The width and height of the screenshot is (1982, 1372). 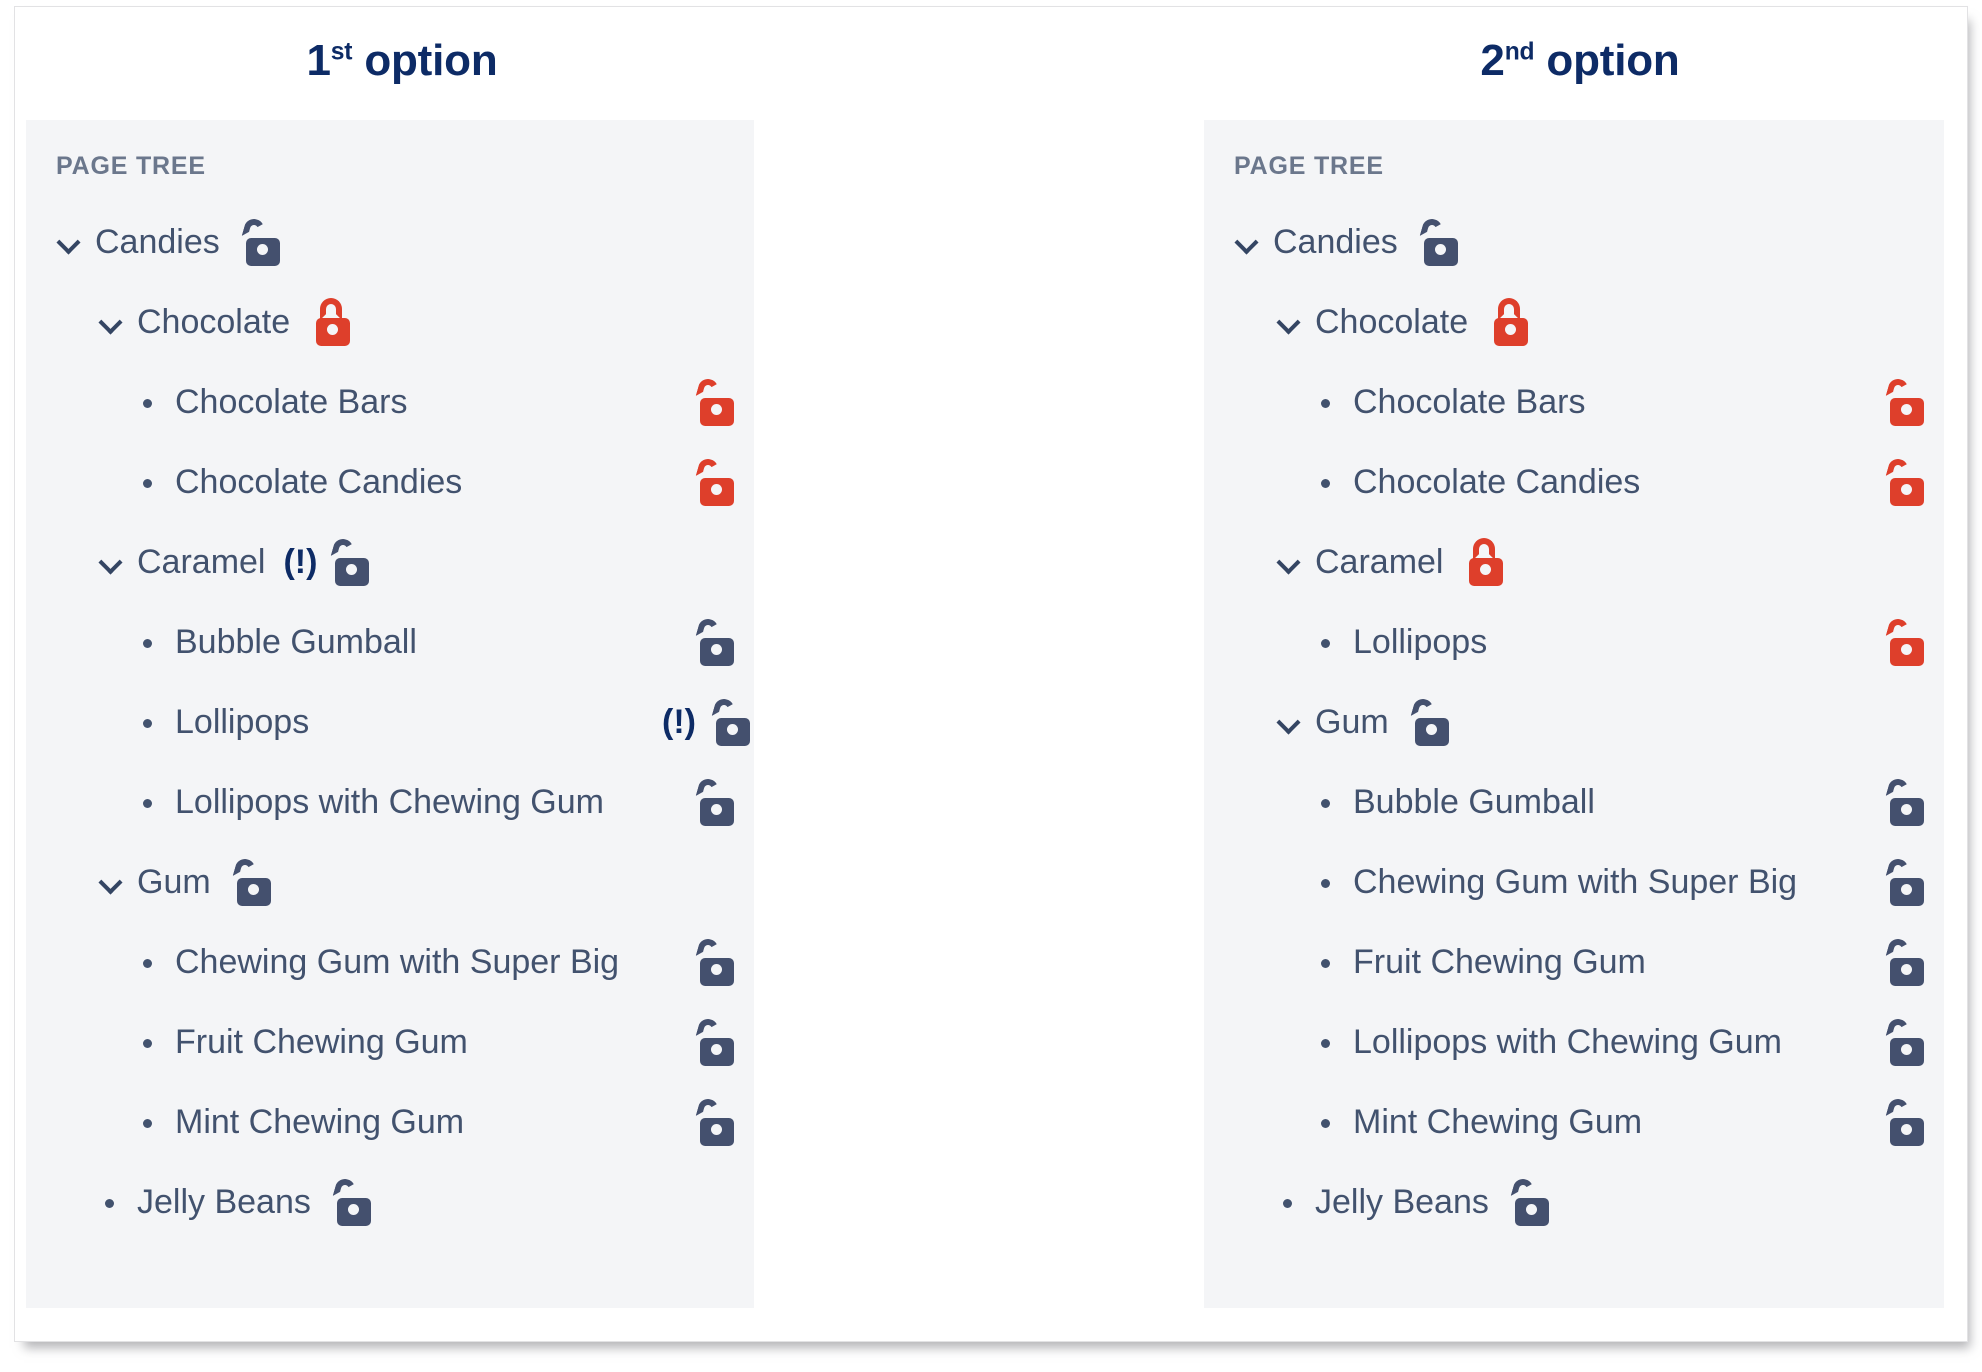 I want to click on page-tree-row: Lollipops, so click(x=1574, y=642).